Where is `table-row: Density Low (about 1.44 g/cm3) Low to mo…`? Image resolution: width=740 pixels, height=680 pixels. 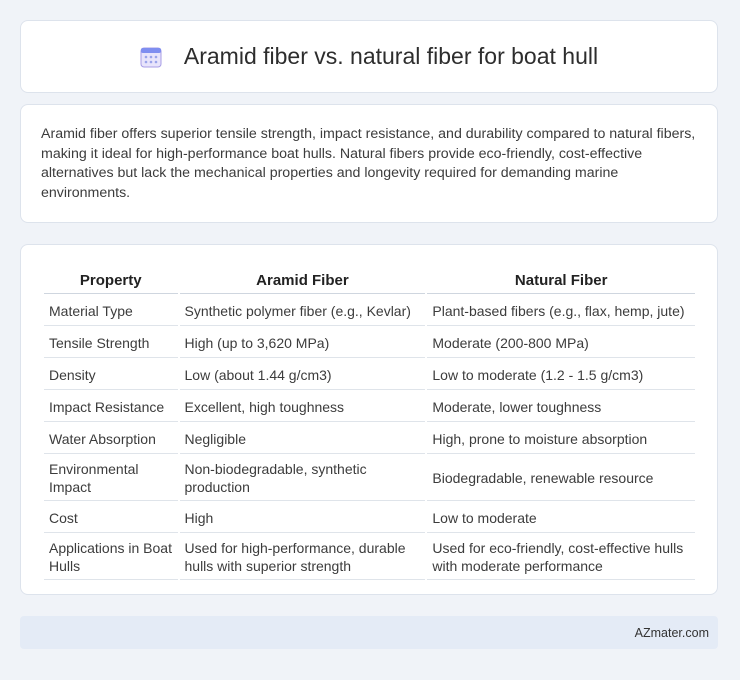 table-row: Density Low (about 1.44 g/cm3) Low to mo… is located at coordinates (369, 375).